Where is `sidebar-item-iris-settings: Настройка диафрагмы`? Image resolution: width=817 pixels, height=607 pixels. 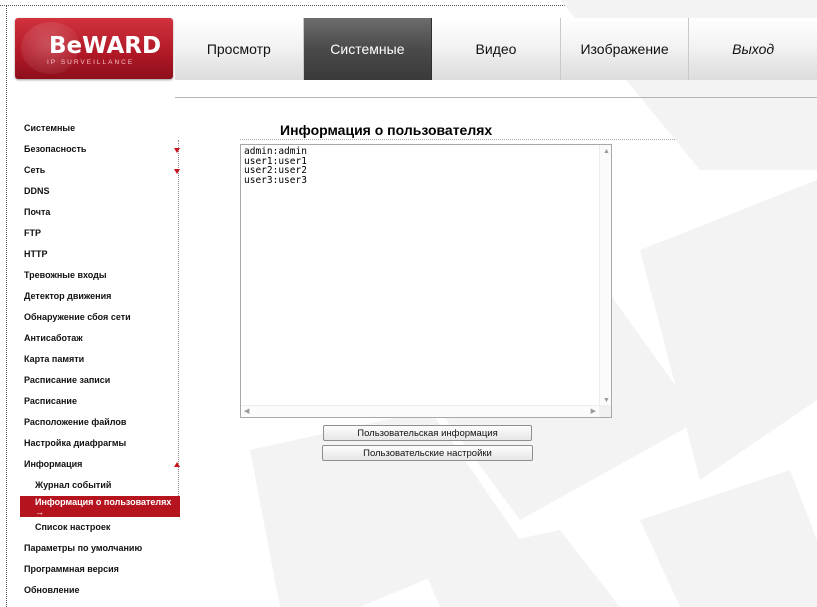
sidebar-item-iris-settings: Настройка диафрагмы is located at coordinates (97, 443).